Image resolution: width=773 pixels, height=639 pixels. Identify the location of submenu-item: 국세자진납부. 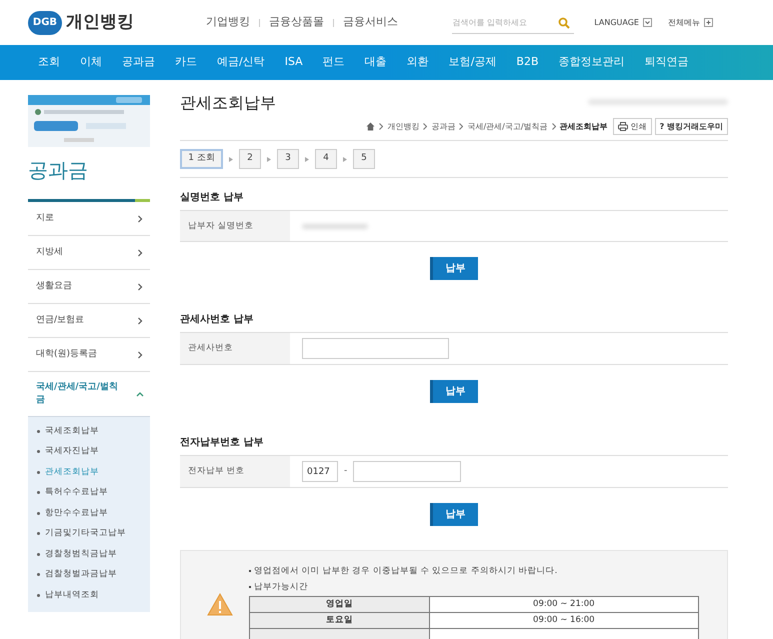
(89, 452).